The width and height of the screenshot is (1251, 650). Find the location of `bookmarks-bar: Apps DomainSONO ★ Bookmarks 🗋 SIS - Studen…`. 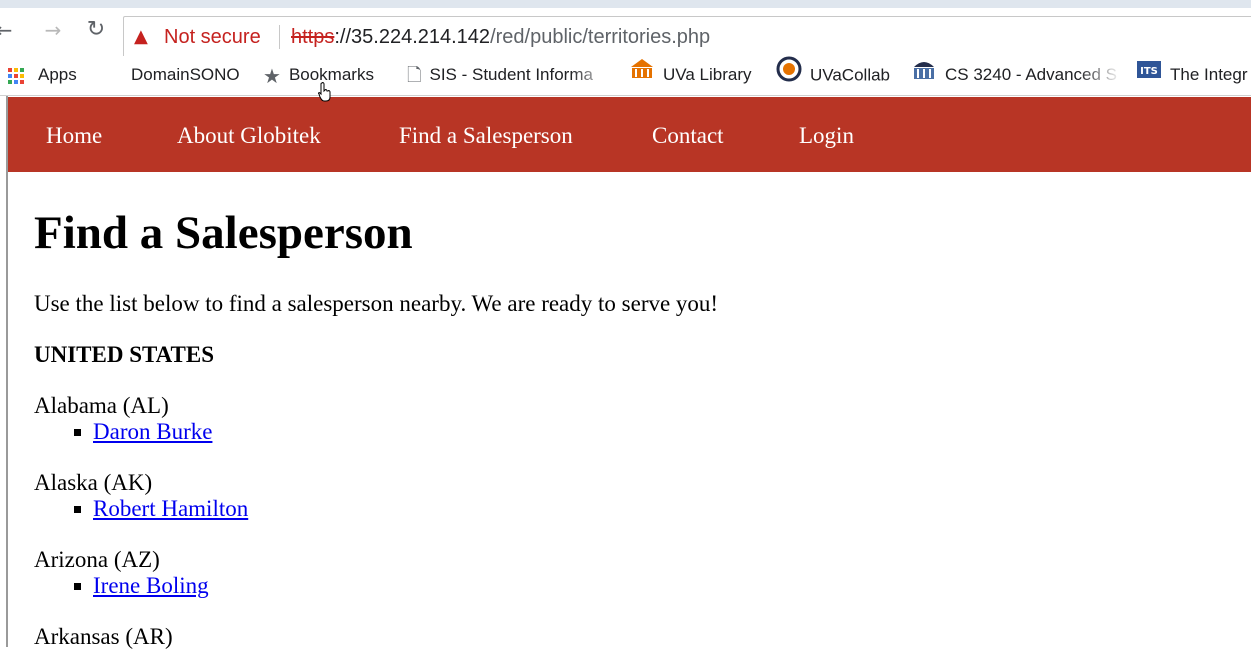

bookmarks-bar: Apps DomainSONO ★ Bookmarks 🗋 SIS - Studen… is located at coordinates (625, 75).